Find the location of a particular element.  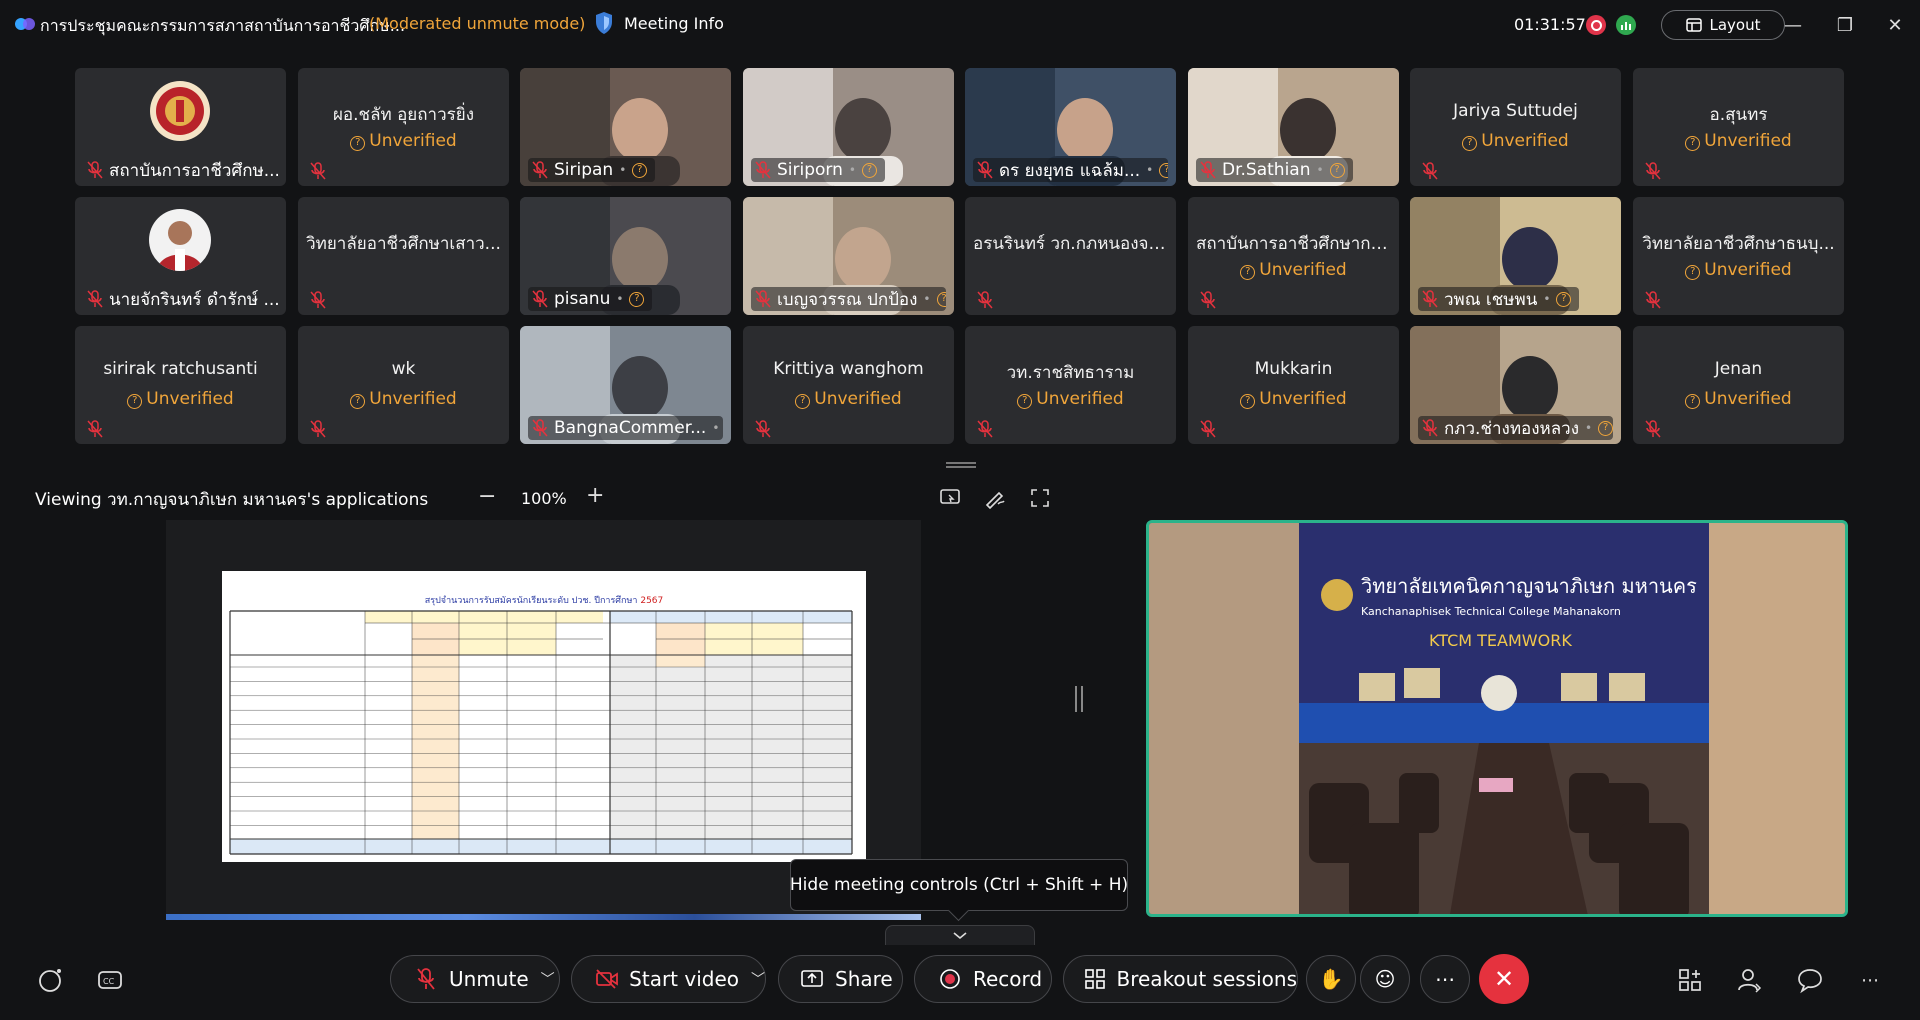

participant-tile: อรนรินทร์ วก.กภหนองจอก is located at coordinates (1070, 256).